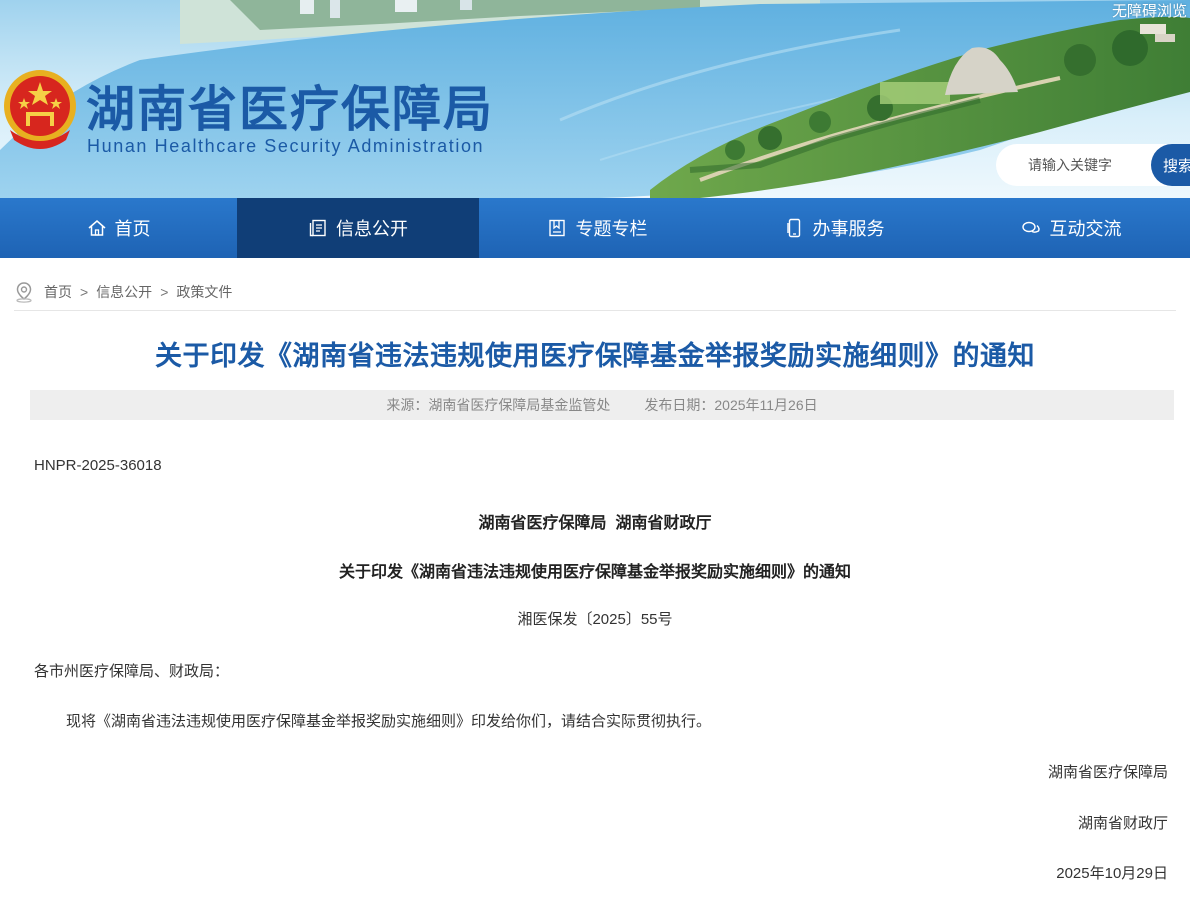  Describe the element at coordinates (286, 146) in the screenshot. I see `site-subtitle: Hunan Healthcare Security Administration` at that location.